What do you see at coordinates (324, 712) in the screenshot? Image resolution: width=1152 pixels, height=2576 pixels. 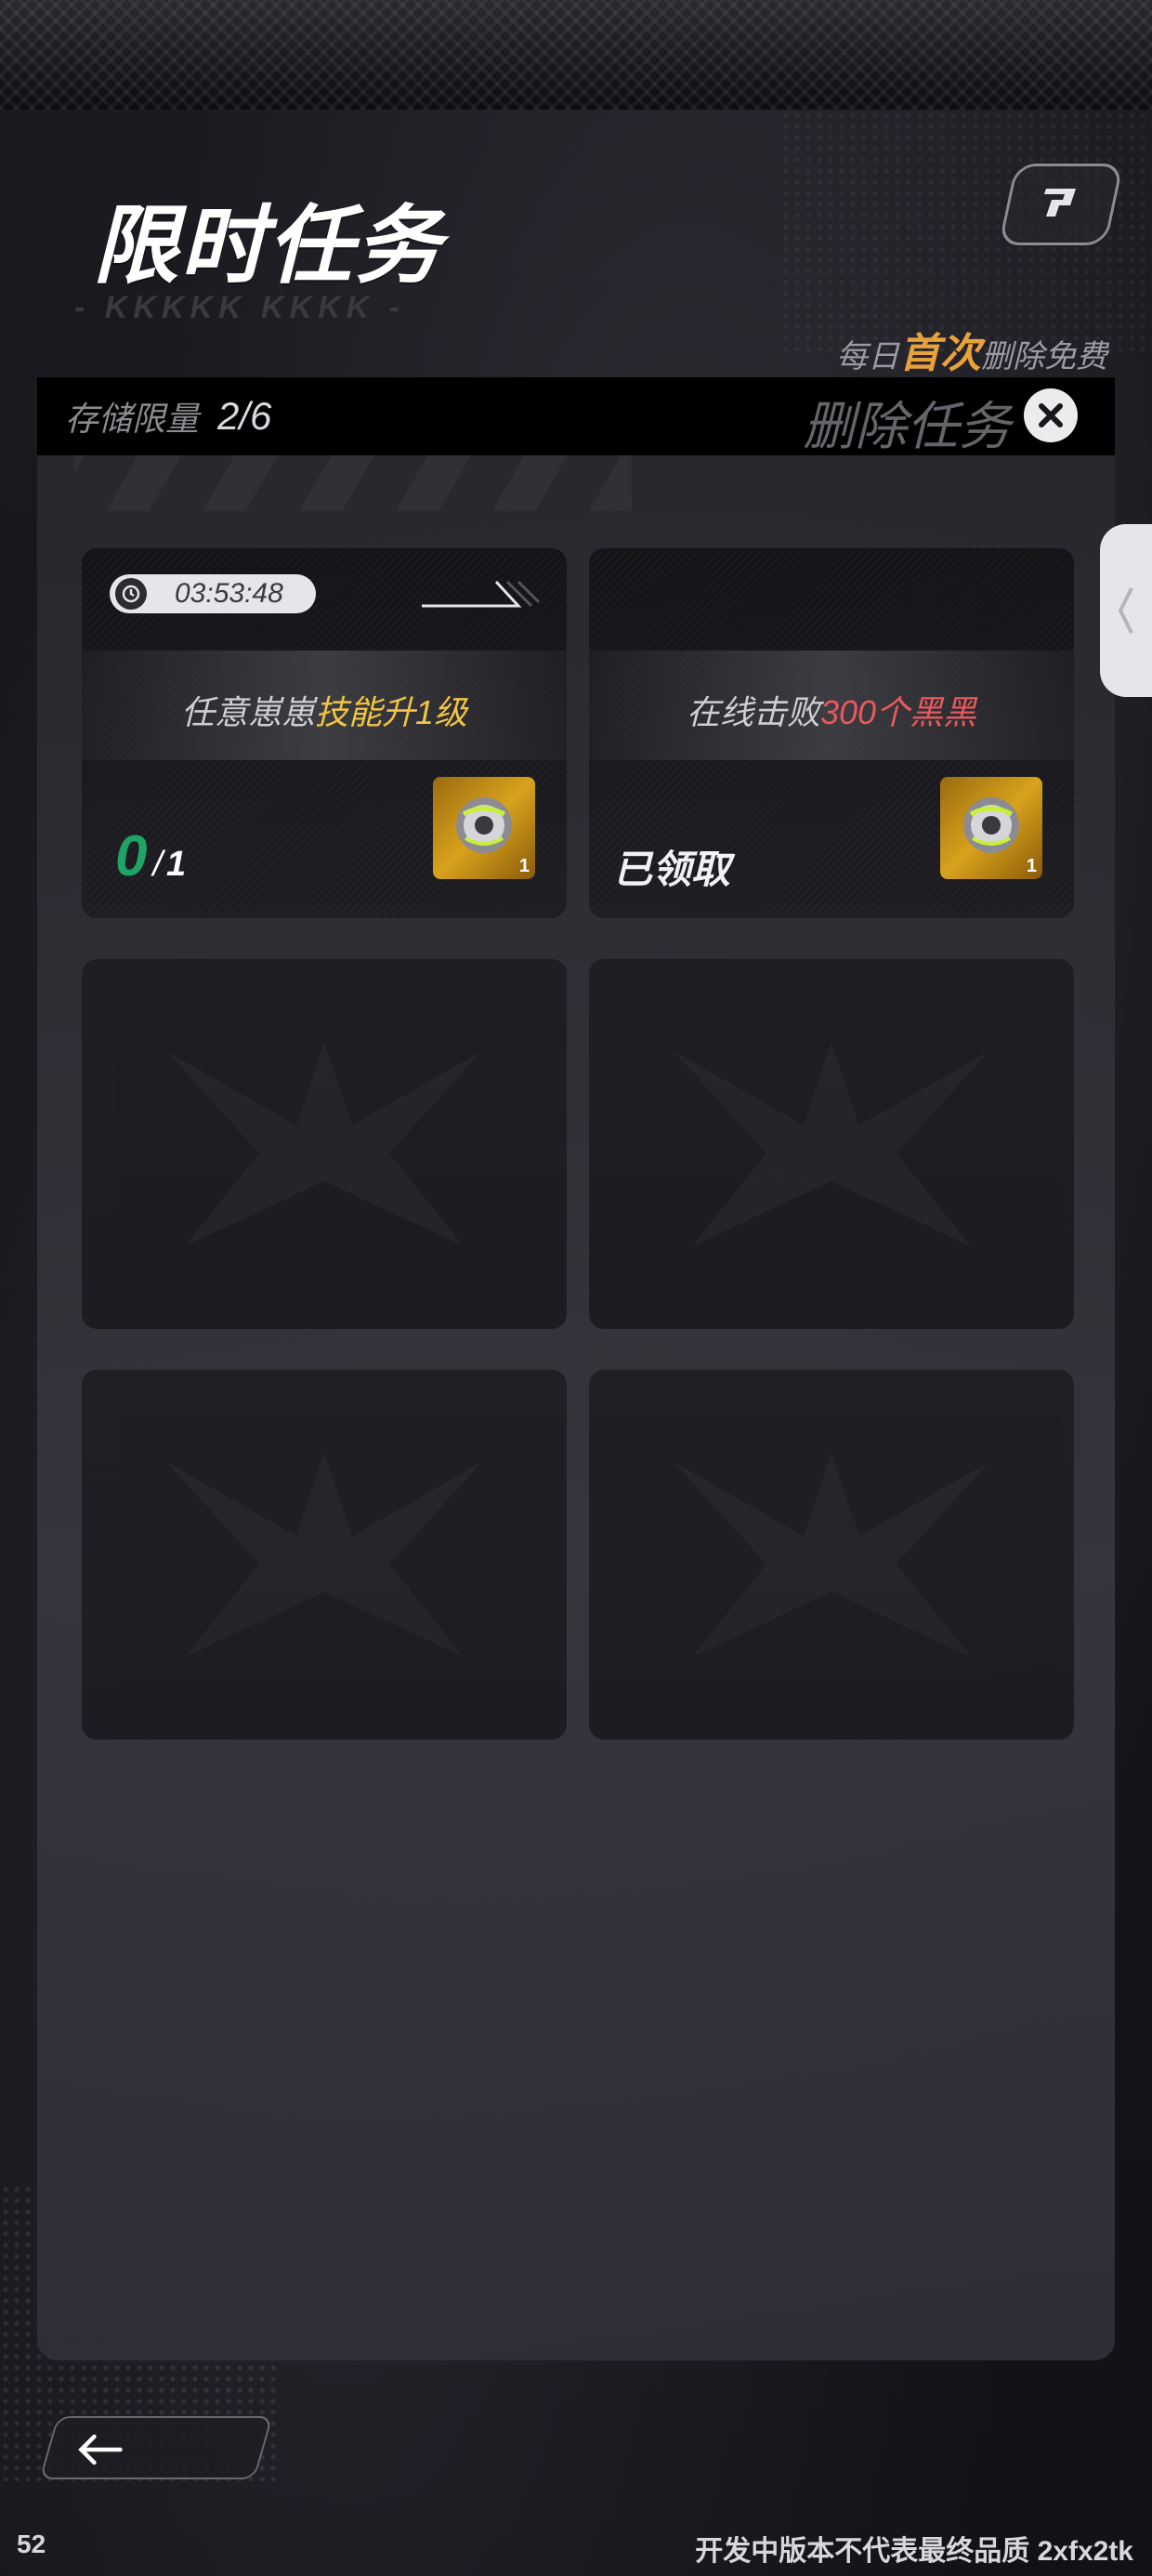 I see `task-description: 任意崽崽技能升1级` at bounding box center [324, 712].